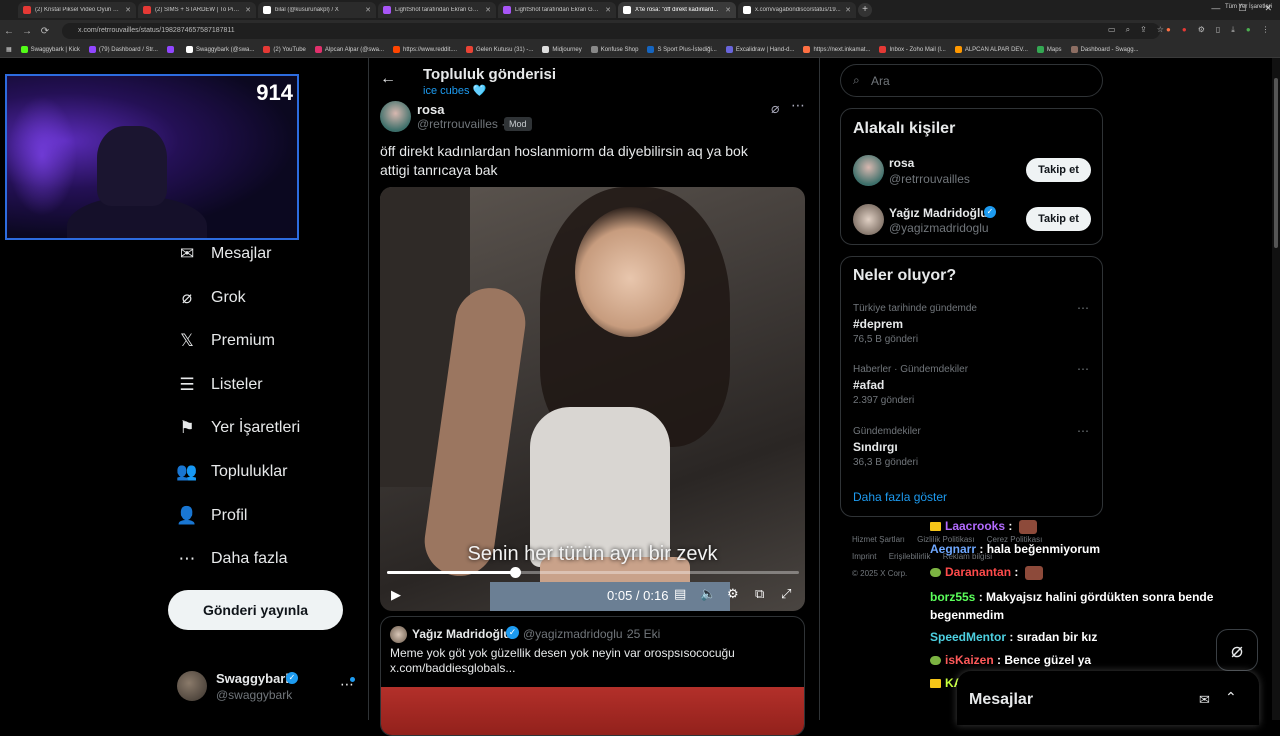  I want to click on sidebar-item-profile: 👤 Profil, so click(211, 515).